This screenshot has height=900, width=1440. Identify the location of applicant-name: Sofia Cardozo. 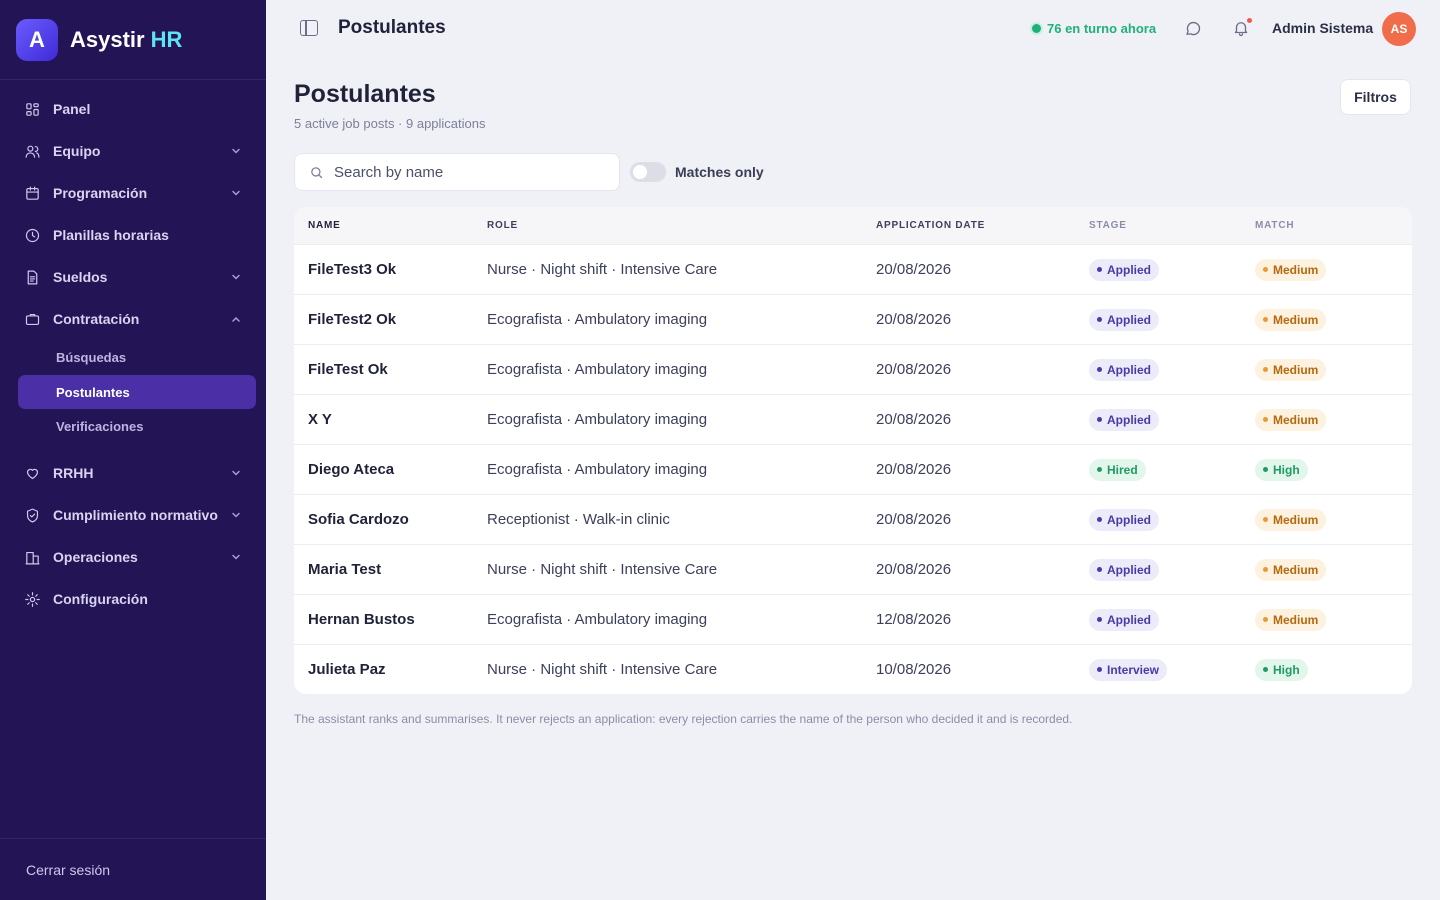
(390, 519).